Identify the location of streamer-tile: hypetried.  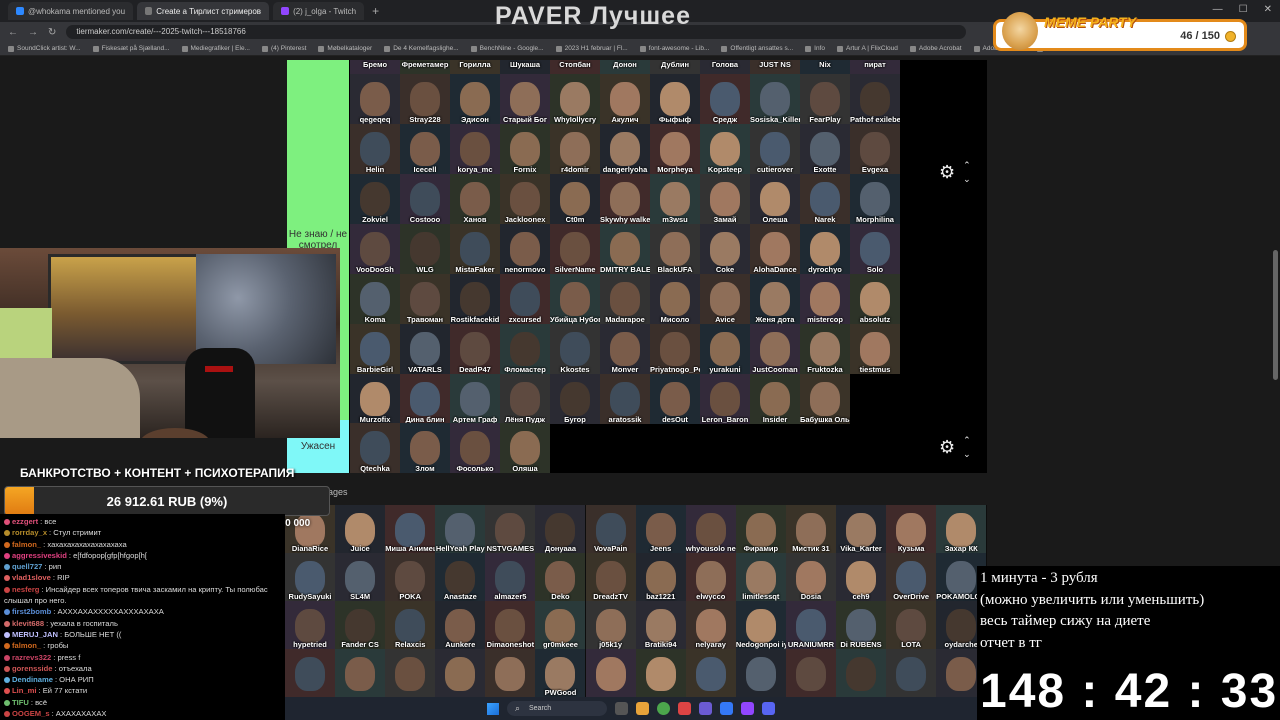
(310, 625).